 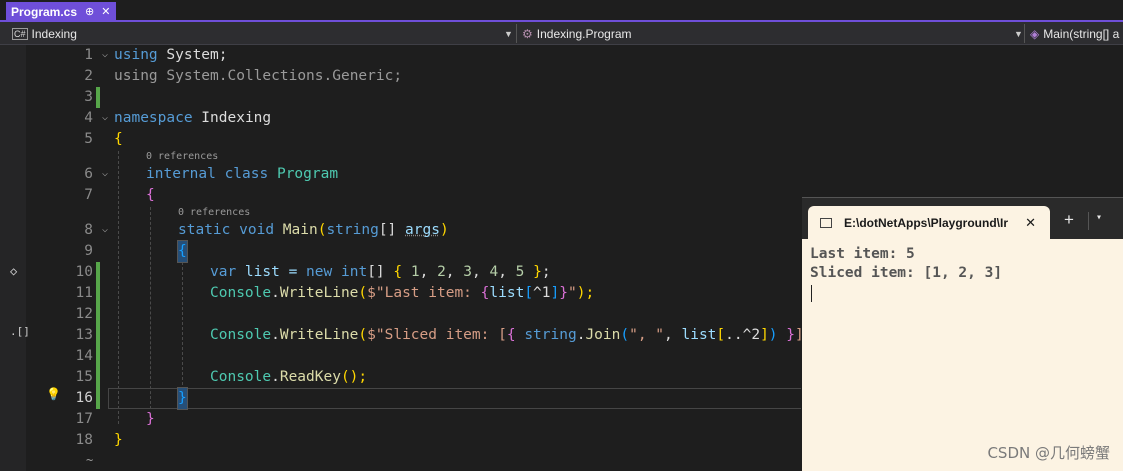 I want to click on line-number: 12, so click(x=84, y=314).